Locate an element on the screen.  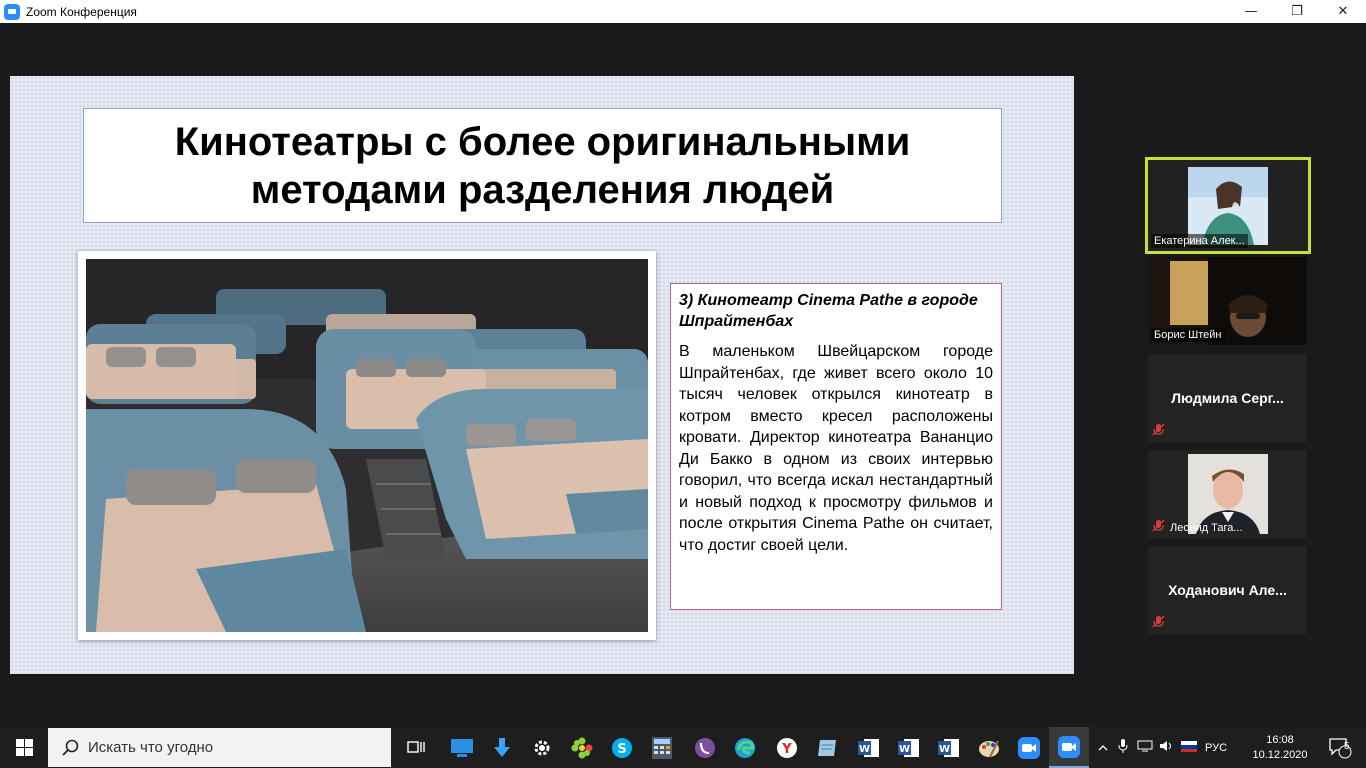
desktop-icon is located at coordinates (462, 747).